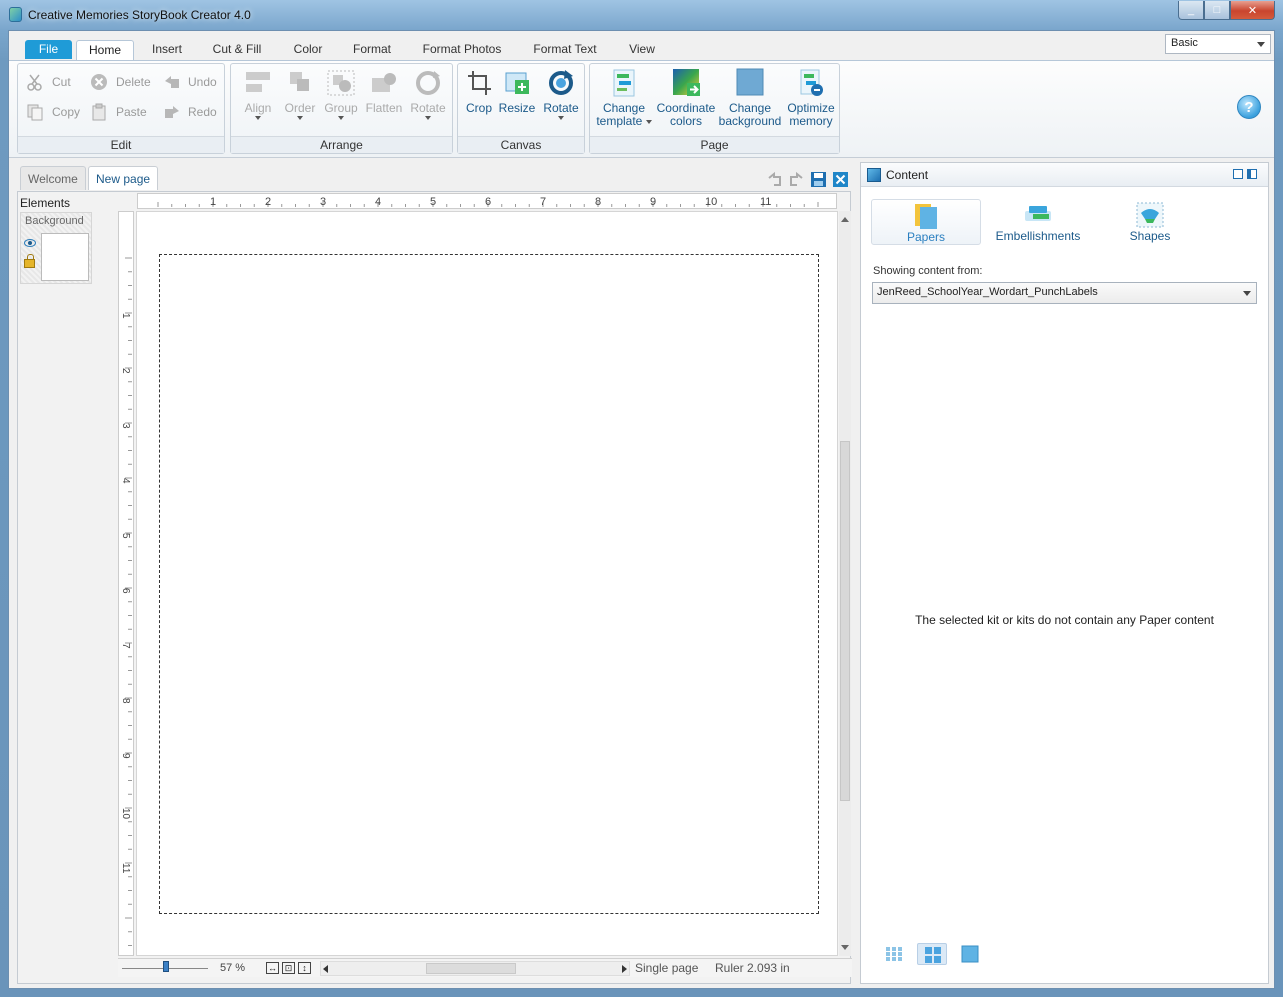 The height and width of the screenshot is (997, 1283). Describe the element at coordinates (517, 91) in the screenshot. I see `resize-button: Resize` at that location.